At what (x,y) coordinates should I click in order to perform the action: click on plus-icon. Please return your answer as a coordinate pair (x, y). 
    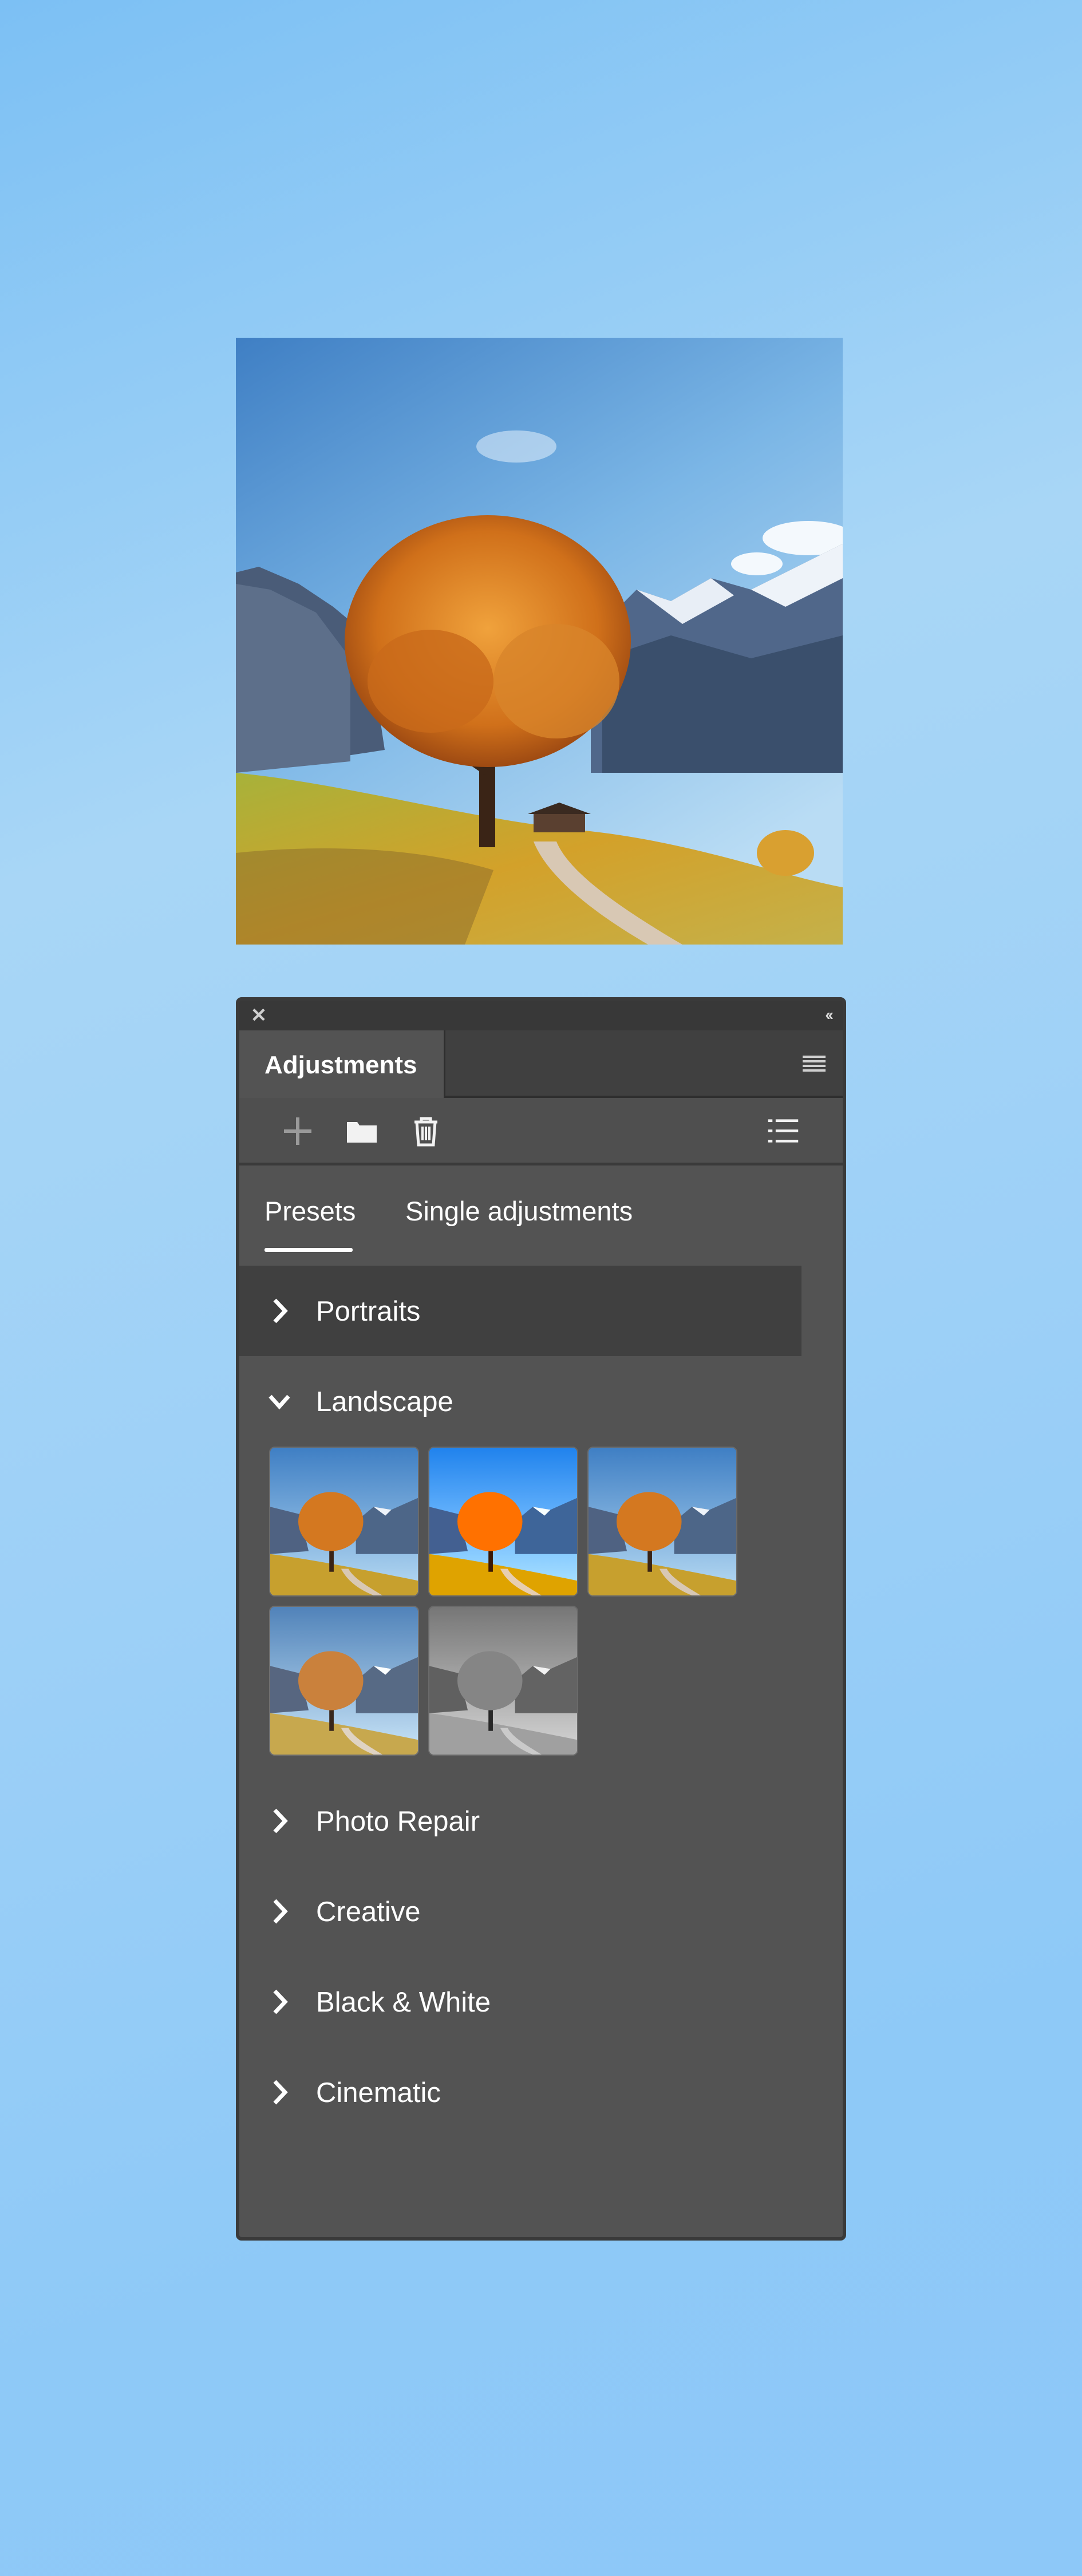
    Looking at the image, I should click on (298, 1131).